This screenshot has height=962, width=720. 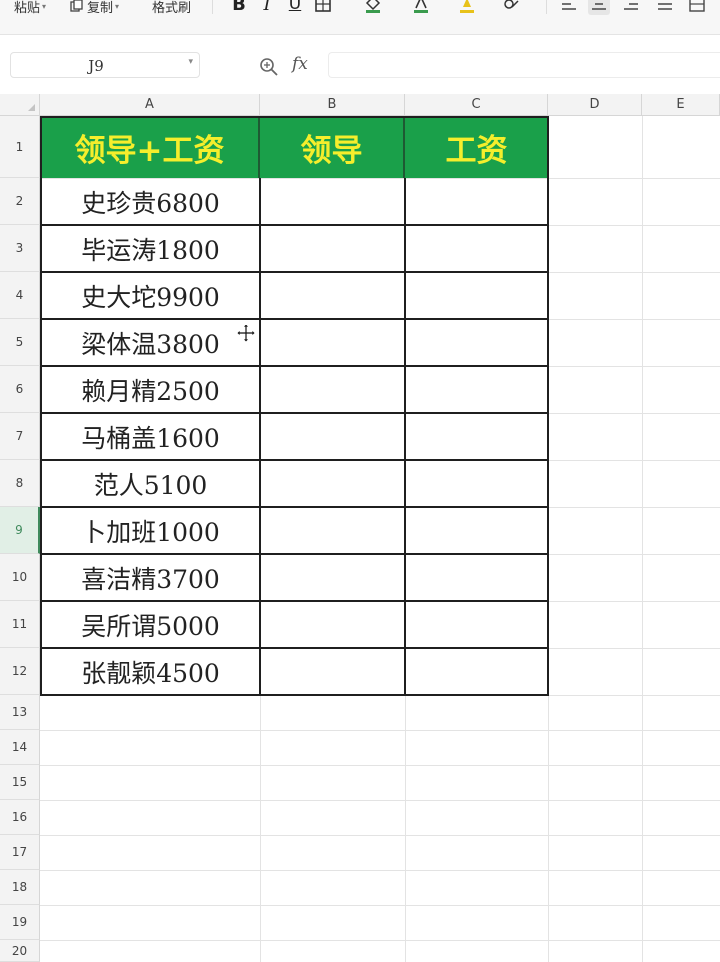 I want to click on copy-button: 复制 ▾, so click(x=94, y=9).